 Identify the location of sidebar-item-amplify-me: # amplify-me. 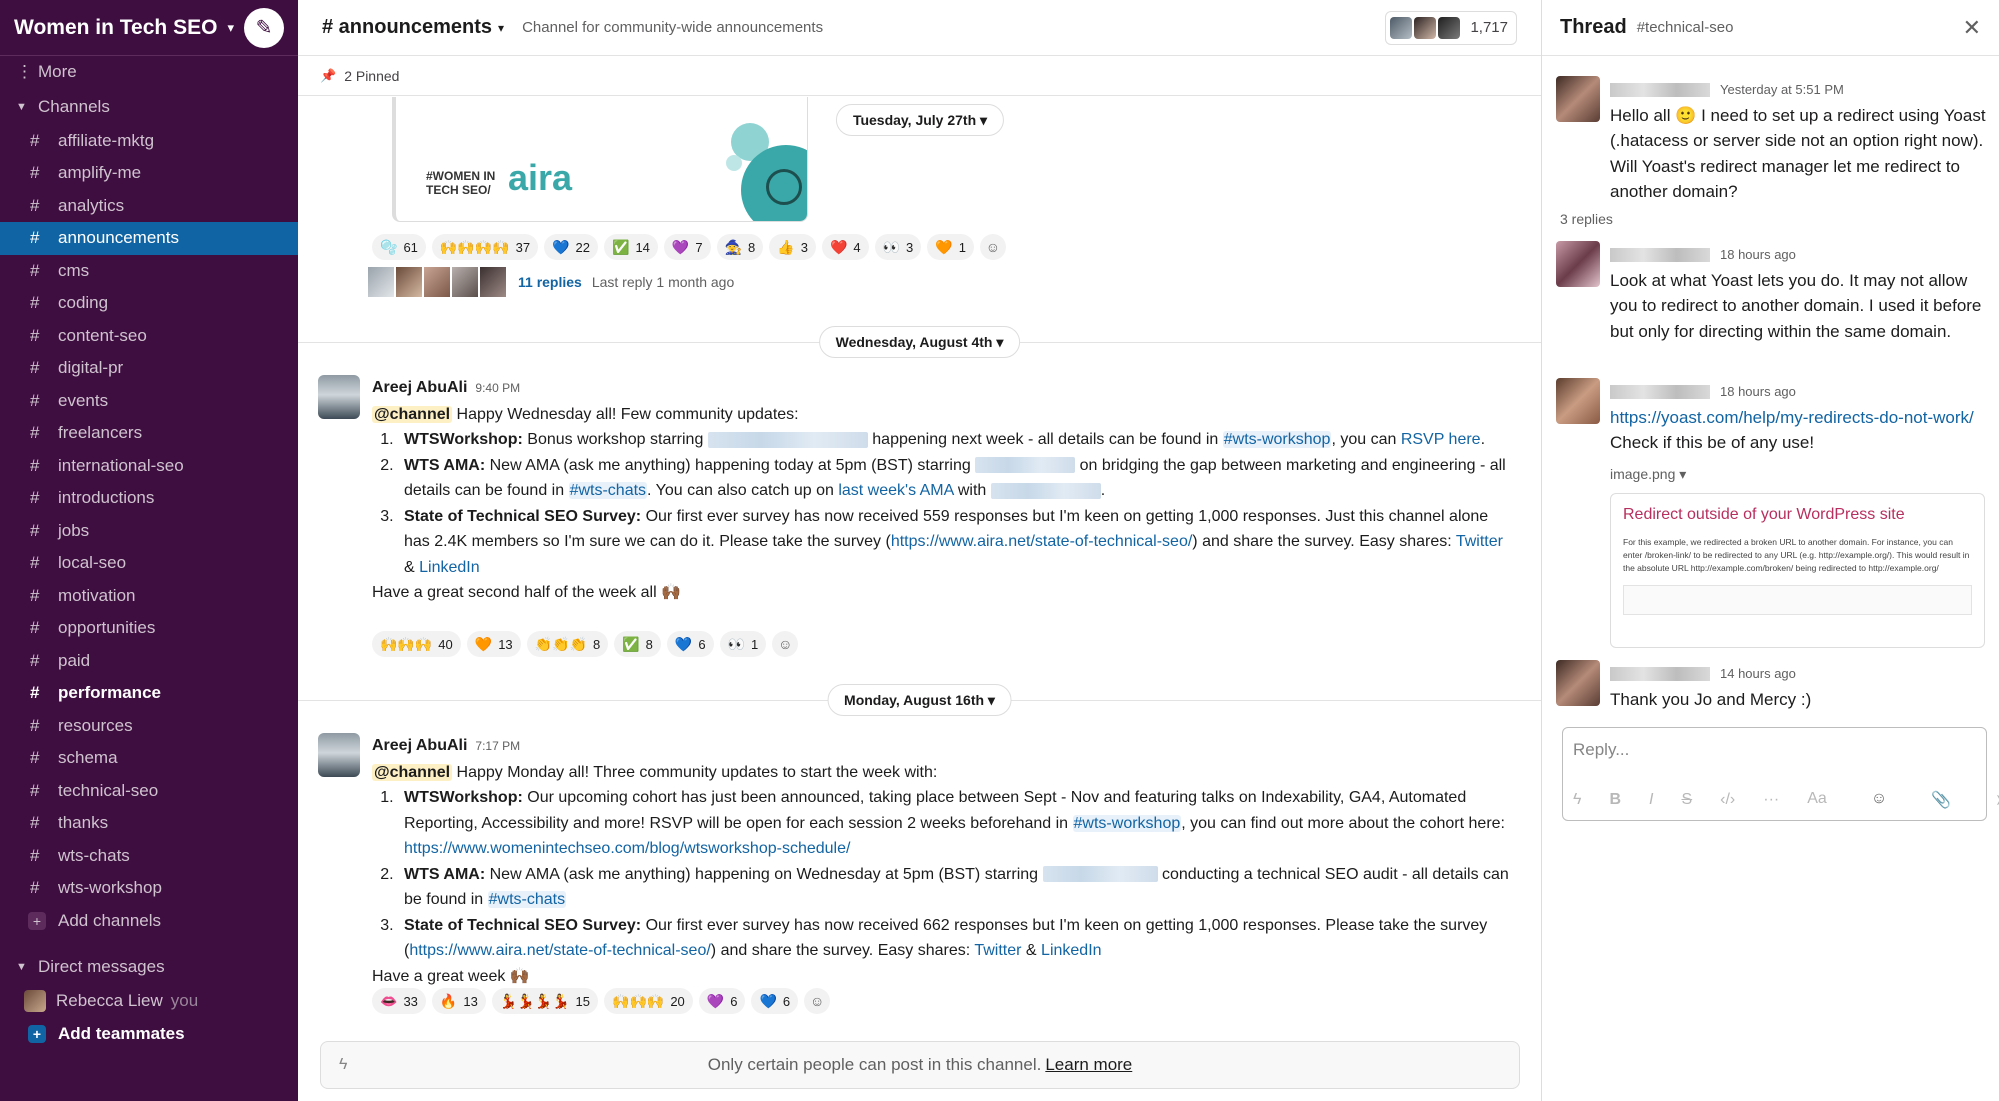
(149, 173).